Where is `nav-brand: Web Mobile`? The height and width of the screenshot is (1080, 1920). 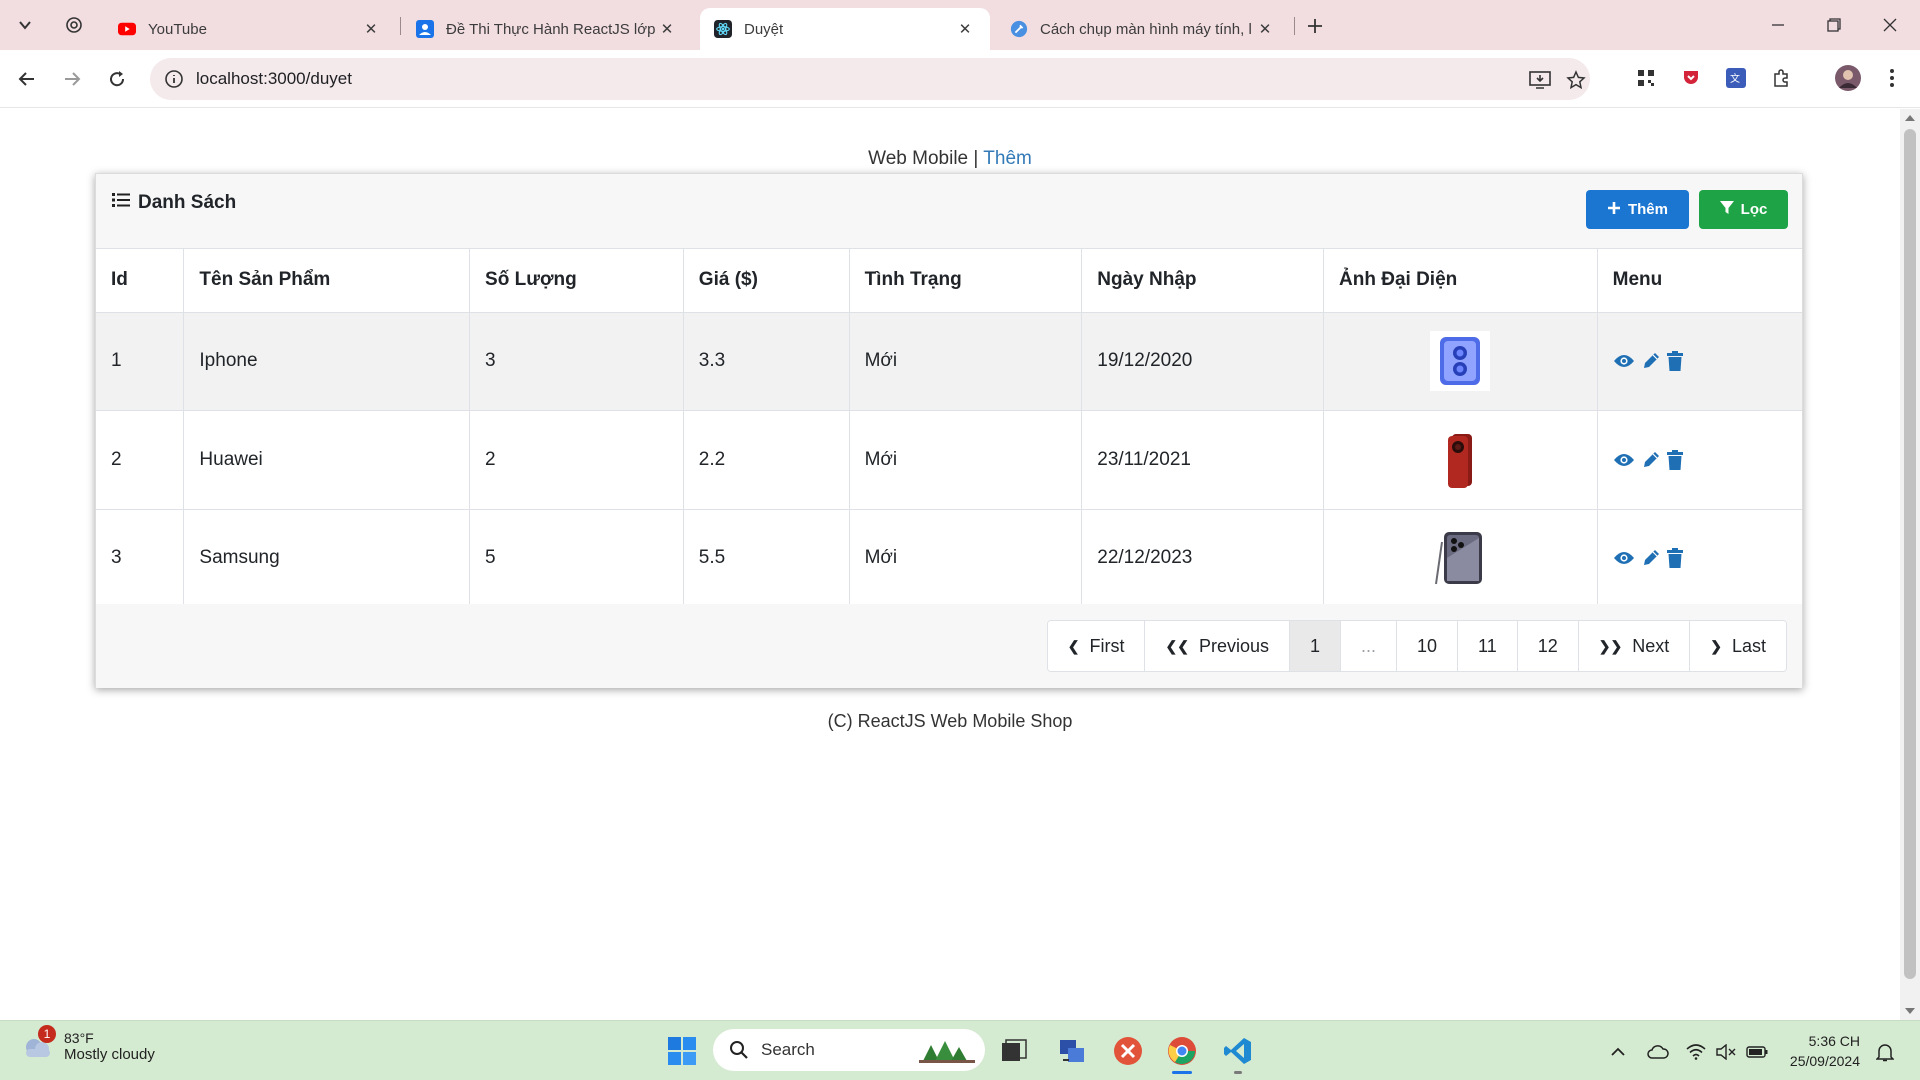
nav-brand: Web Mobile is located at coordinates (918, 158).